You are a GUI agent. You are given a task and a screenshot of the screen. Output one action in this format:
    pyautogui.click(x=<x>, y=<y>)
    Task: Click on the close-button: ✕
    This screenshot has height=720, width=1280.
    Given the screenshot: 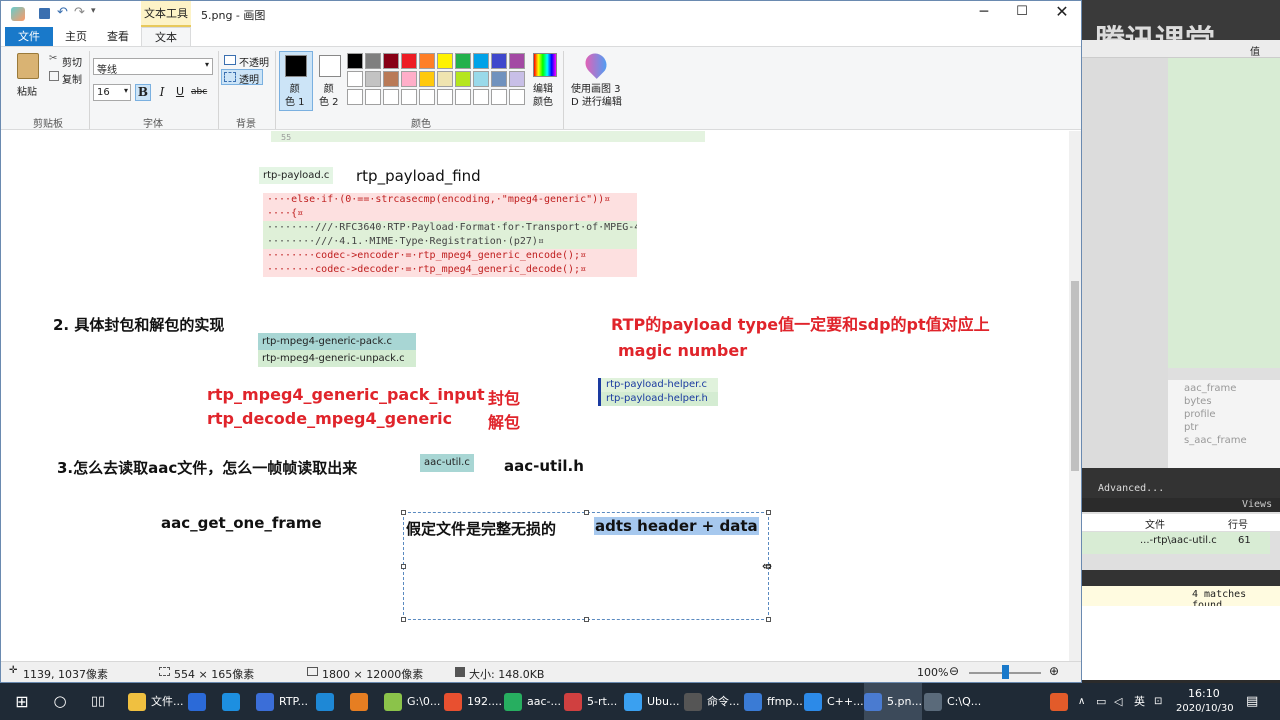 What is the action you would take?
    pyautogui.click(x=1062, y=11)
    